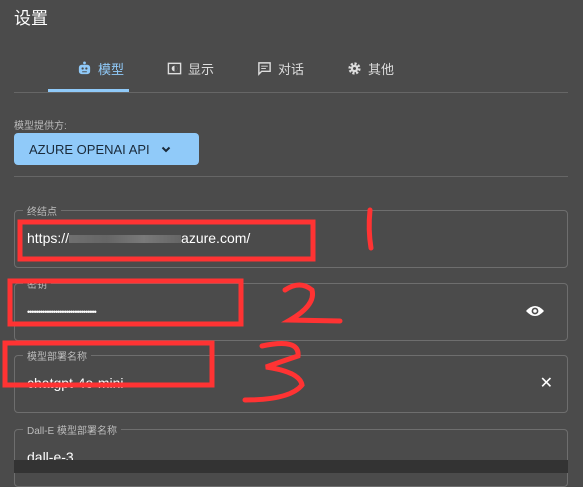 The width and height of the screenshot is (583, 487). I want to click on tab-other: 其他, so click(370, 68).